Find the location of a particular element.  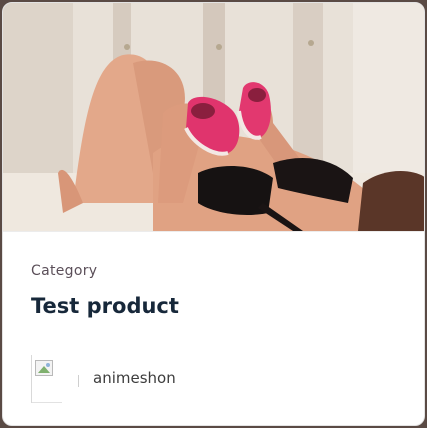

avatar-edge-bottom is located at coordinates (47, 402).